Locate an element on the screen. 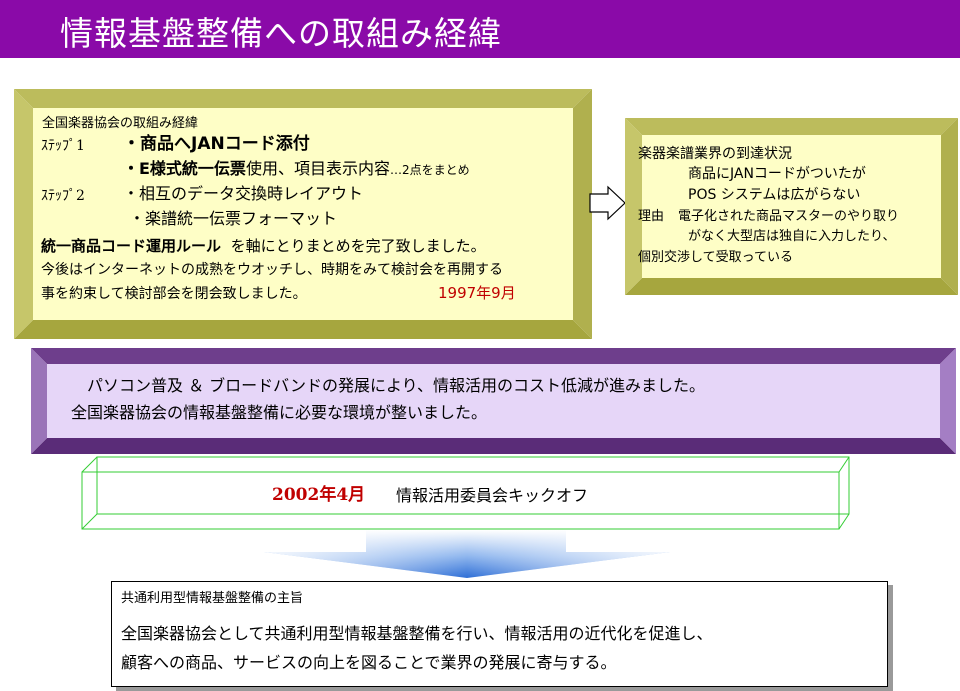  purpose-line2: 顧客への商品、サービスの向上を図ることで業界の発展に寄与する。 is located at coordinates (369, 662).